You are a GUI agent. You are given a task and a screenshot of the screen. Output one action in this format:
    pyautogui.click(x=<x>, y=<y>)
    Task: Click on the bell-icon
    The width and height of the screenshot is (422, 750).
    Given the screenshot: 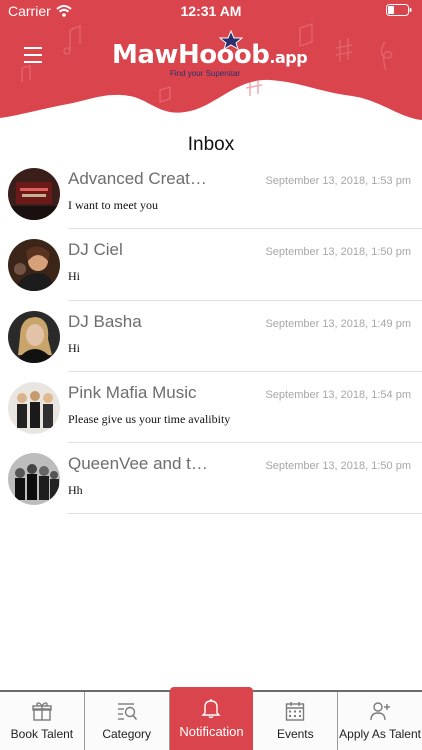 What is the action you would take?
    pyautogui.click(x=211, y=709)
    